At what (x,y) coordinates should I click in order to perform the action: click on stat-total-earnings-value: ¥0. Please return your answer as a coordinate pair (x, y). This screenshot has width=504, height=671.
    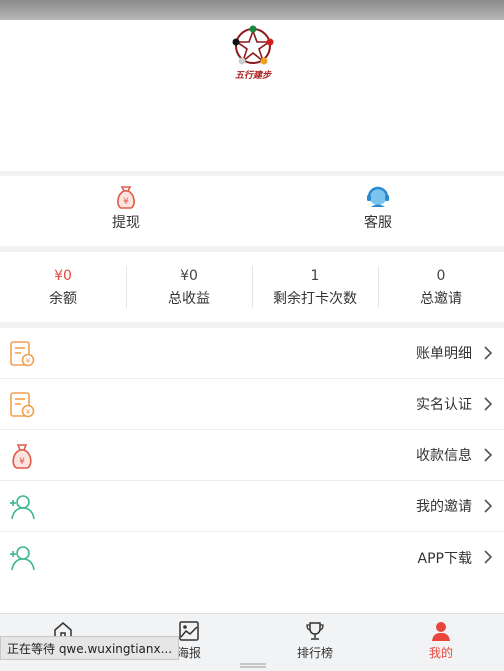
    Looking at the image, I should click on (189, 276).